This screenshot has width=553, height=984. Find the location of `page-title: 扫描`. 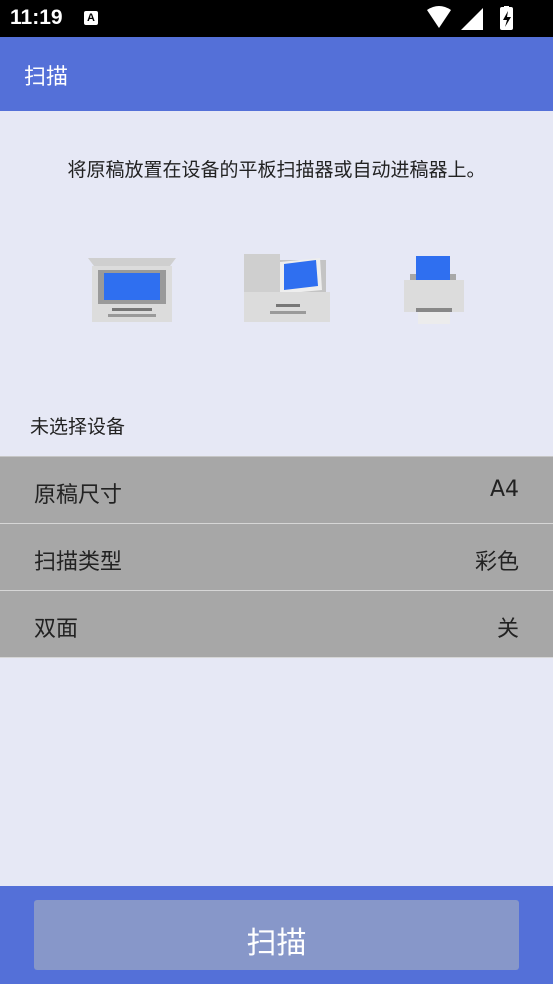

page-title: 扫描 is located at coordinates (46, 77).